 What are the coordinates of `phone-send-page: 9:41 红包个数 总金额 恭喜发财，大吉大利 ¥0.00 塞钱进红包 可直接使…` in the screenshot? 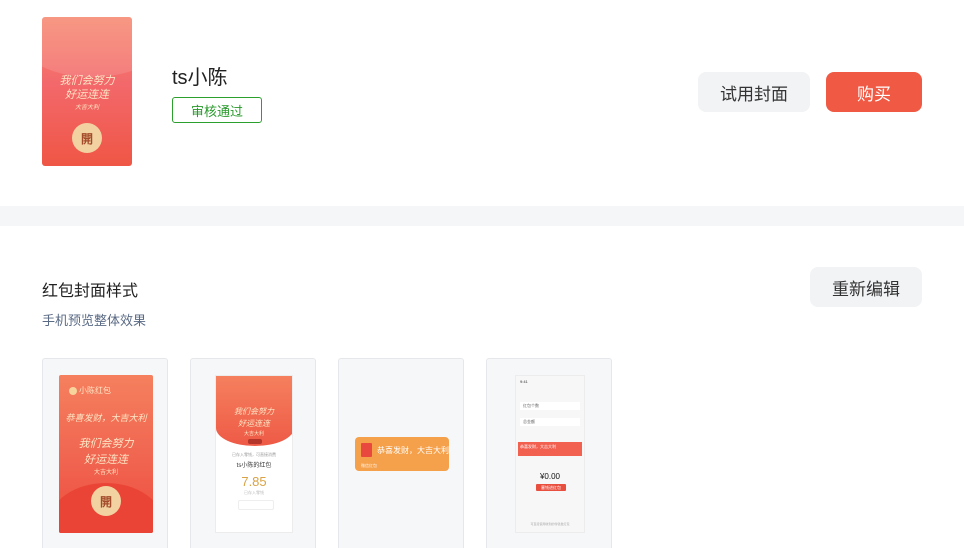 It's located at (550, 454).